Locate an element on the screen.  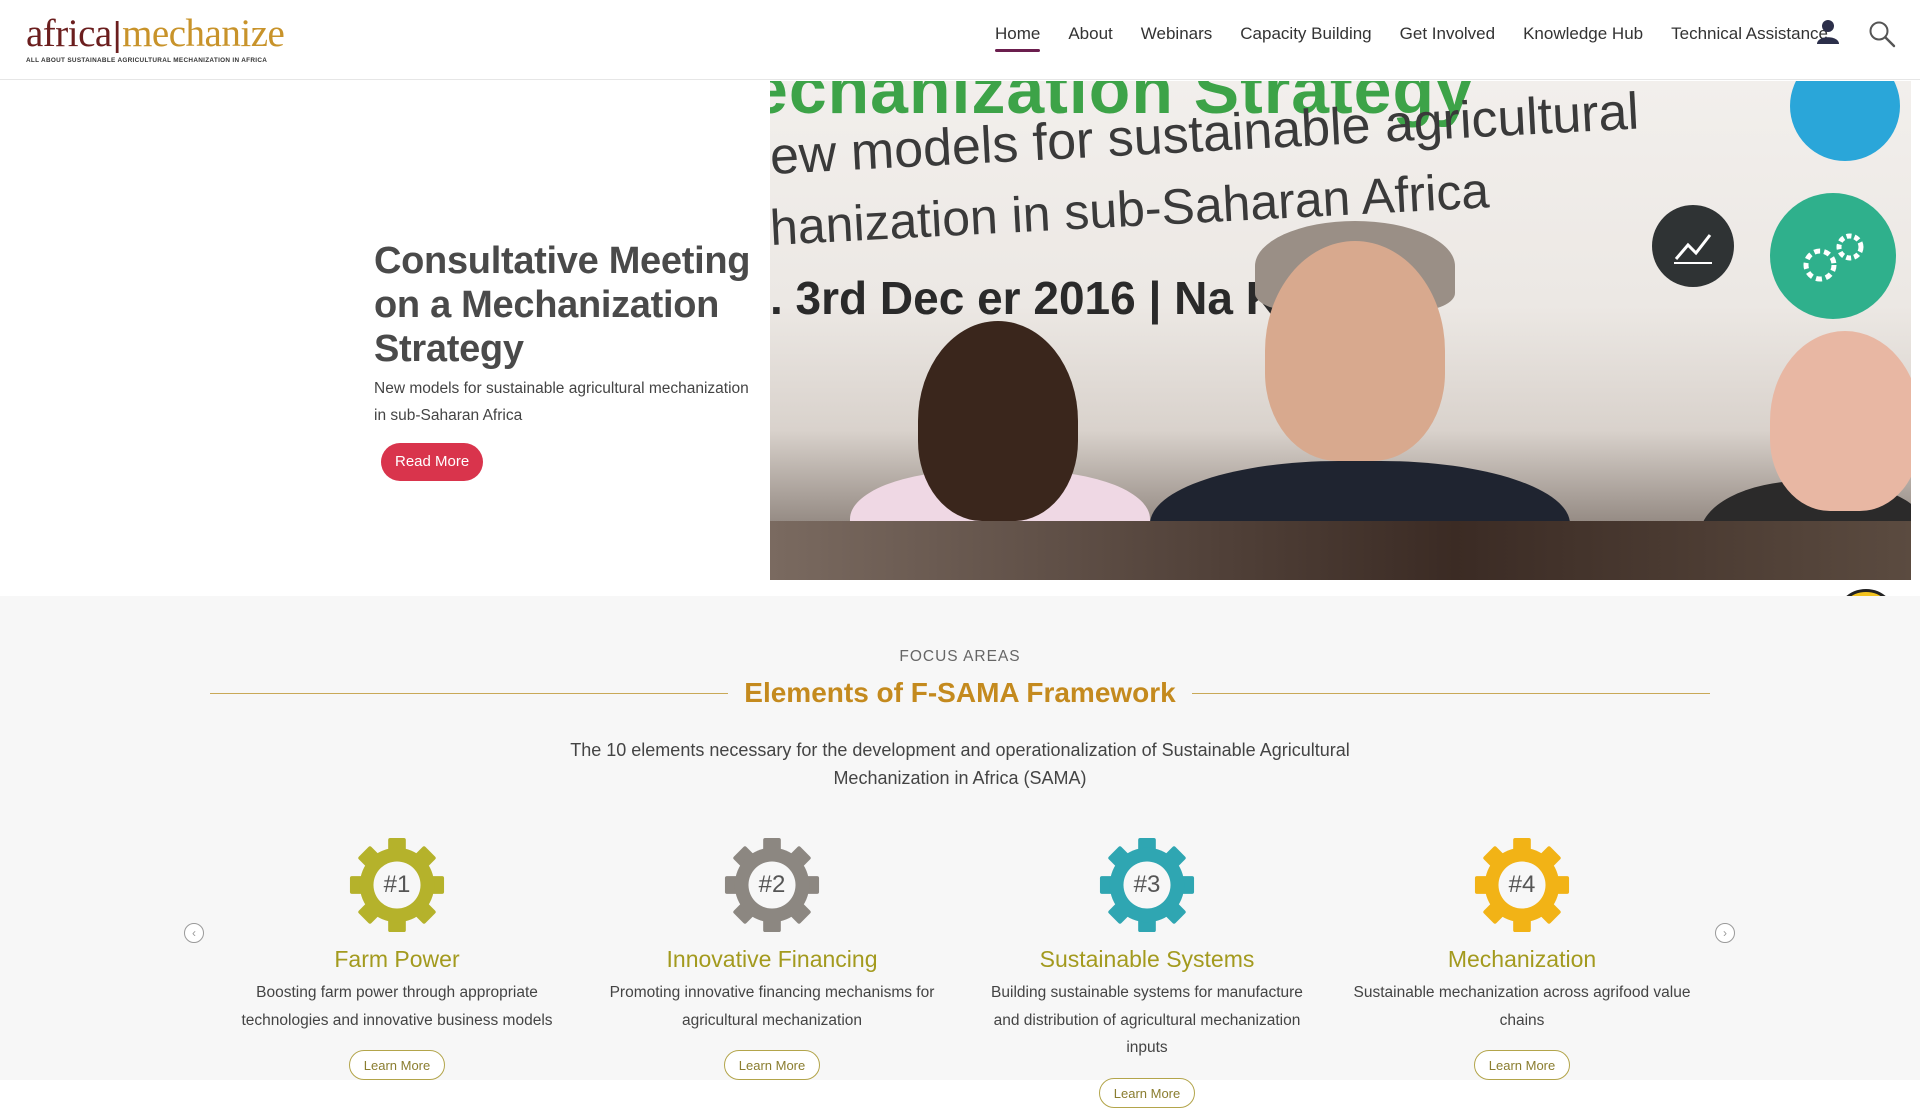
card-title: Farm Power is located at coordinates (397, 959).